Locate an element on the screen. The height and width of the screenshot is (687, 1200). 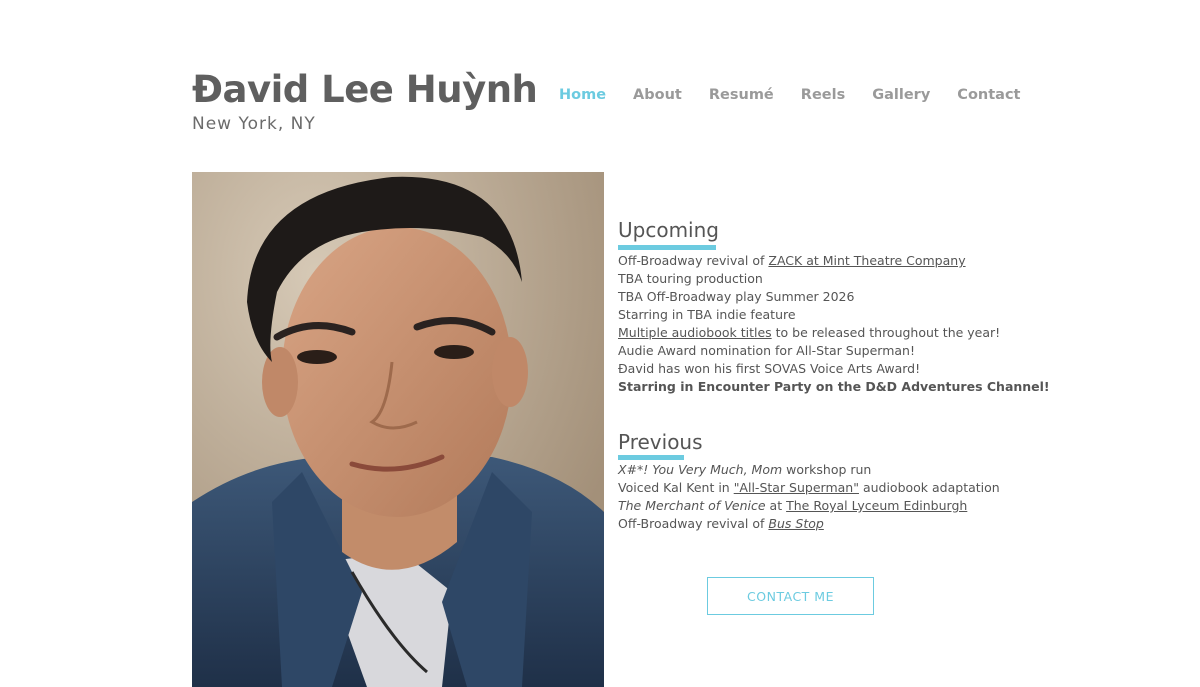
previous-item: X#*! You Very Much, Mom workshop run is located at coordinates (745, 469).